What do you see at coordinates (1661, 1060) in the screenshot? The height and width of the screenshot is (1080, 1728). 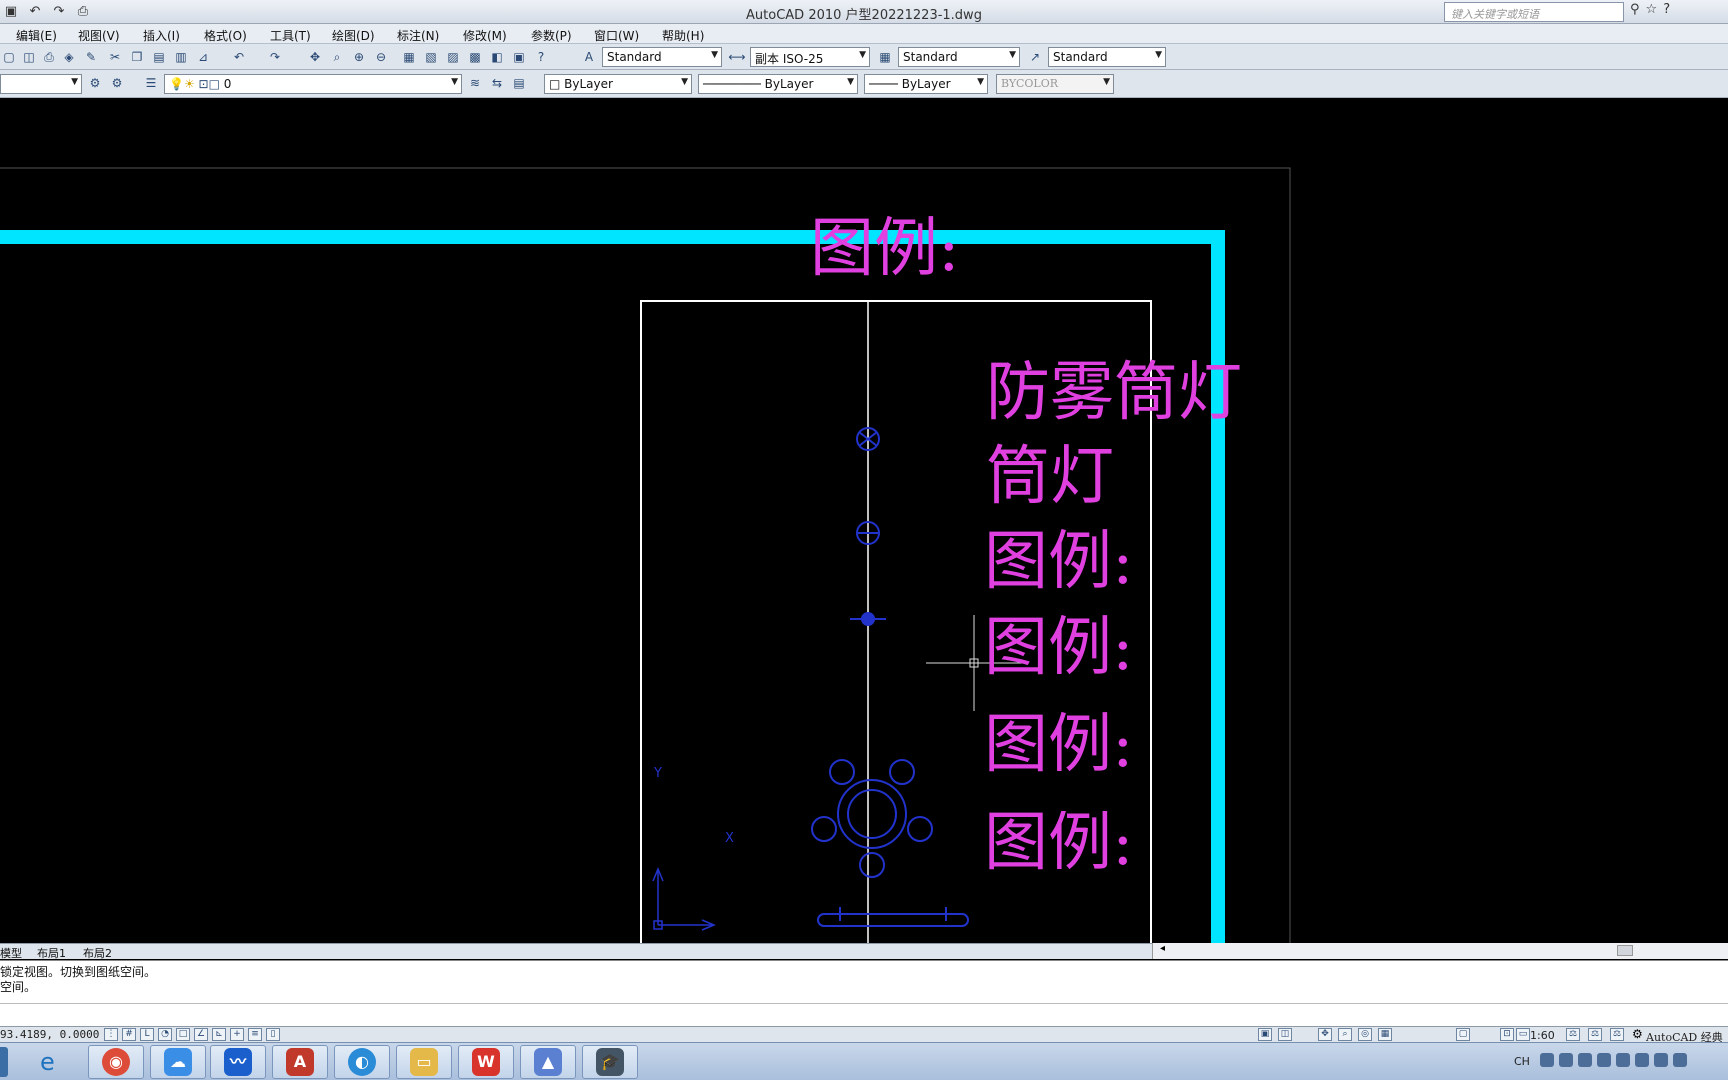 I see `tray-display-icon` at bounding box center [1661, 1060].